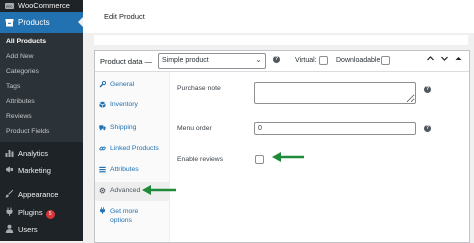 The height and width of the screenshot is (243, 474). What do you see at coordinates (9, 211) in the screenshot?
I see `plug-icon` at bounding box center [9, 211].